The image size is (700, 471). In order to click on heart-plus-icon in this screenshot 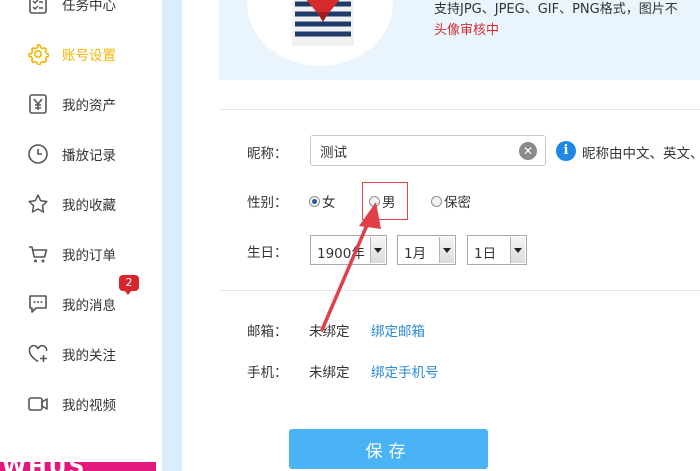, I will do `click(38, 353)`.